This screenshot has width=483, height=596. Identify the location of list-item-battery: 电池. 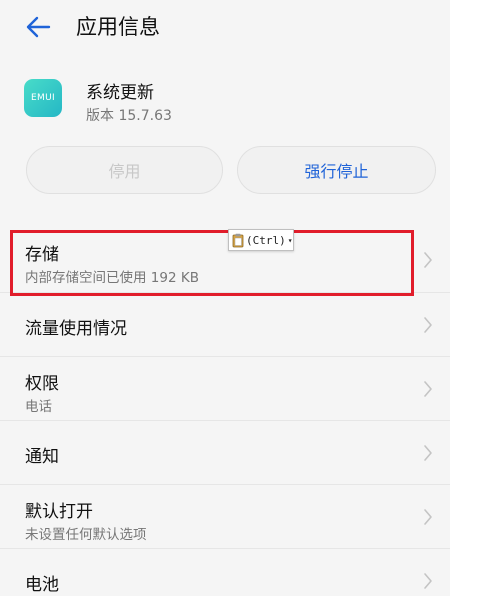
(225, 572).